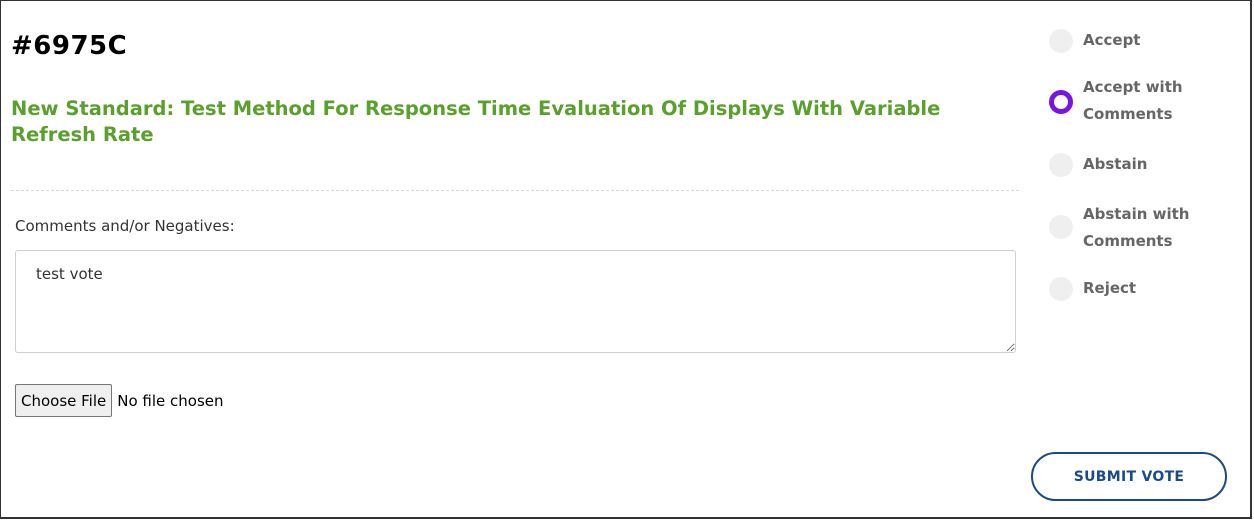 Image resolution: width=1254 pixels, height=521 pixels. Describe the element at coordinates (64, 400) in the screenshot. I see `choose-file-button: Choose File` at that location.